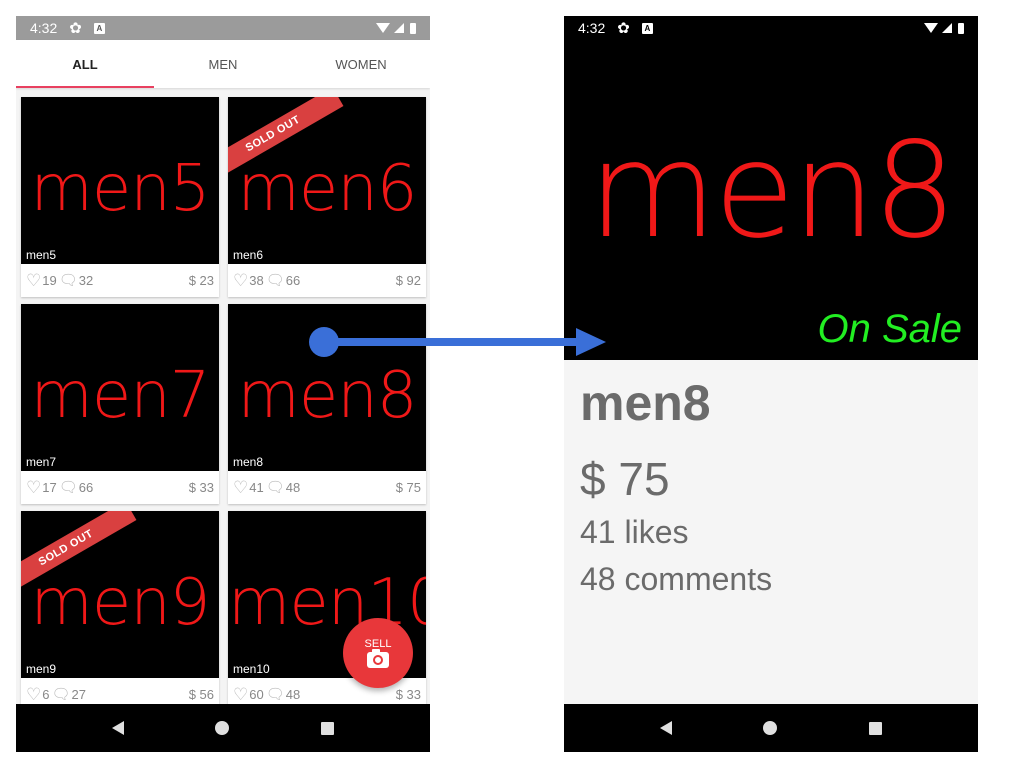  I want to click on item-image: men5 men5, so click(120, 180).